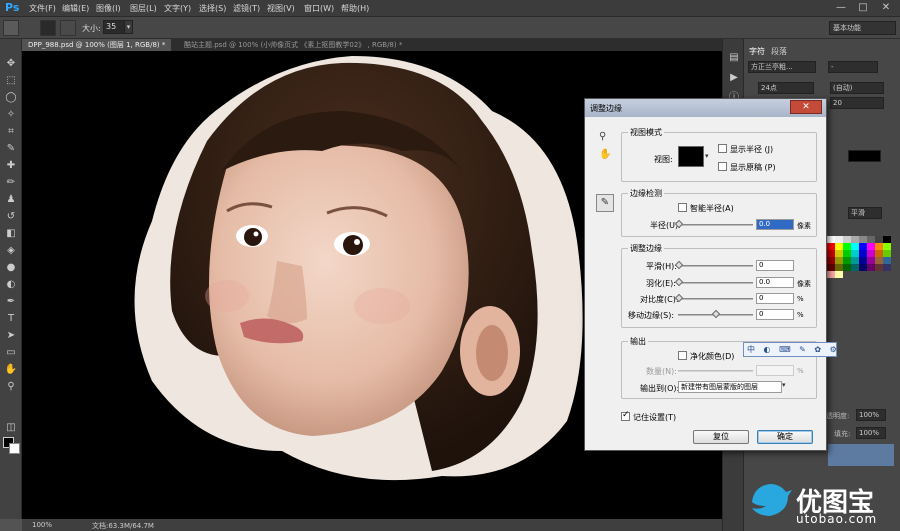 The height and width of the screenshot is (531, 900). I want to click on zoom-tool-icon: ⚲, so click(11, 387).